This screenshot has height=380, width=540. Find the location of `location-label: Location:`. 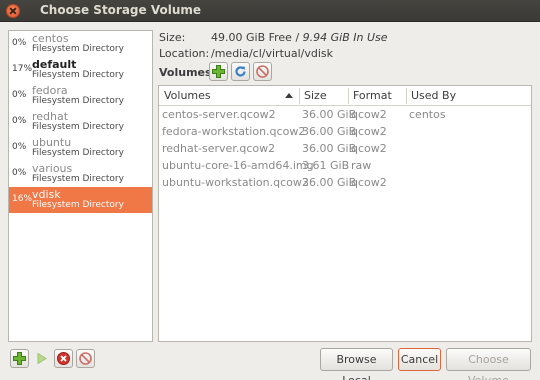

location-label: Location: is located at coordinates (184, 53).